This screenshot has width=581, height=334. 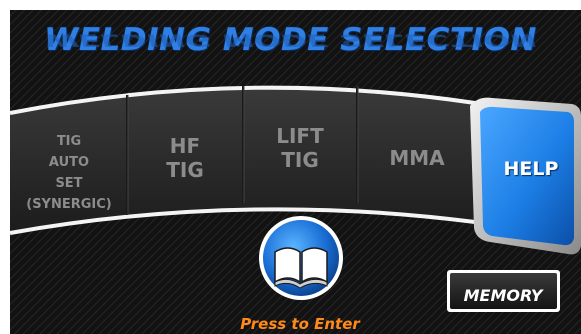 I want to click on mode-lift-tig-button: LIFT TIG, so click(x=300, y=148).